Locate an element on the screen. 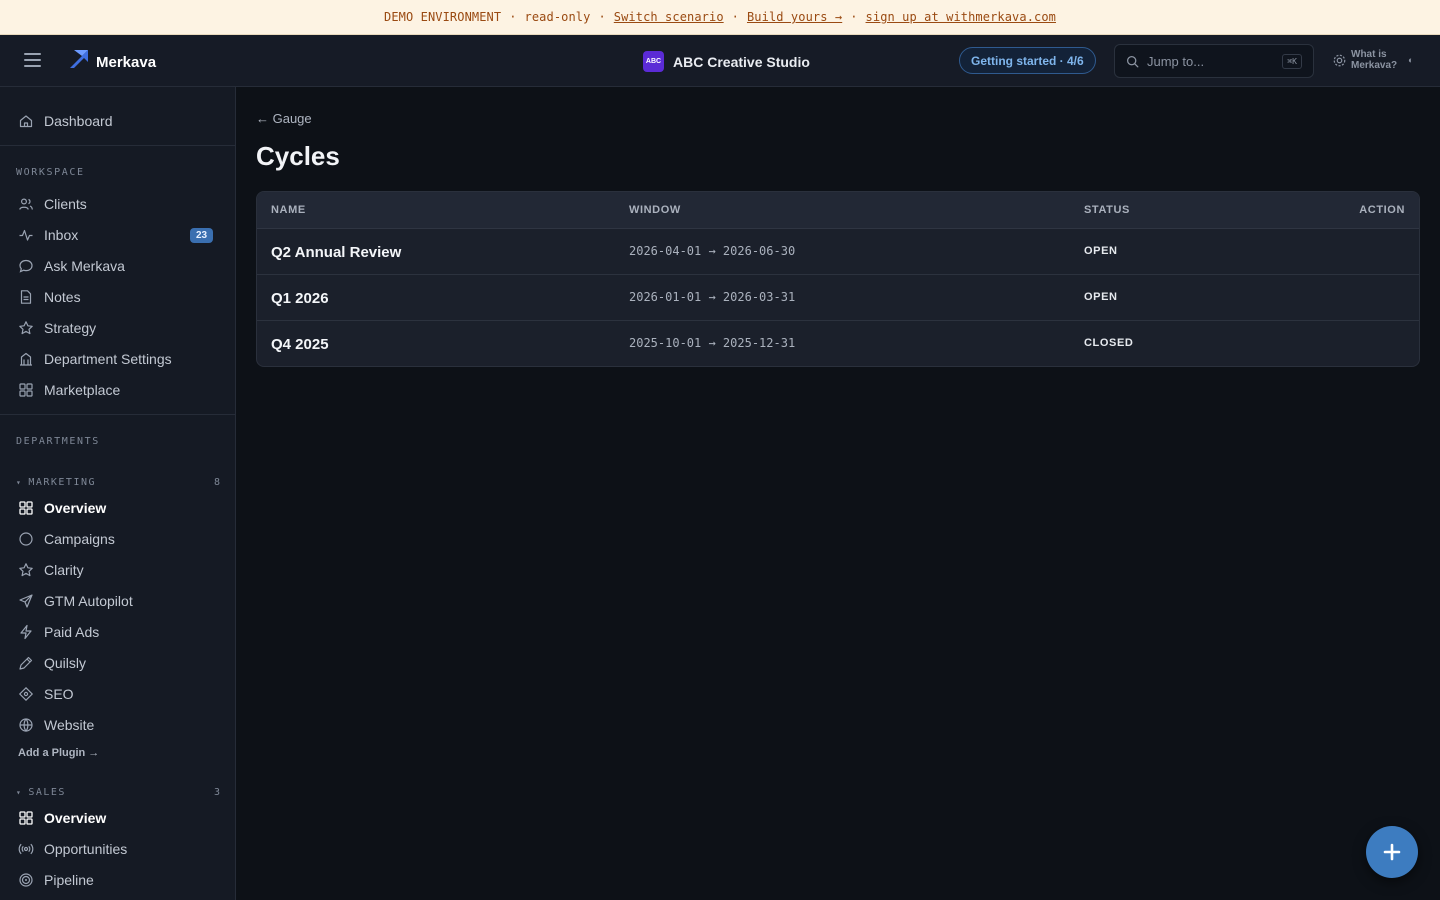 Image resolution: width=1440 pixels, height=900 pixels. activity-icon is located at coordinates (26, 235).